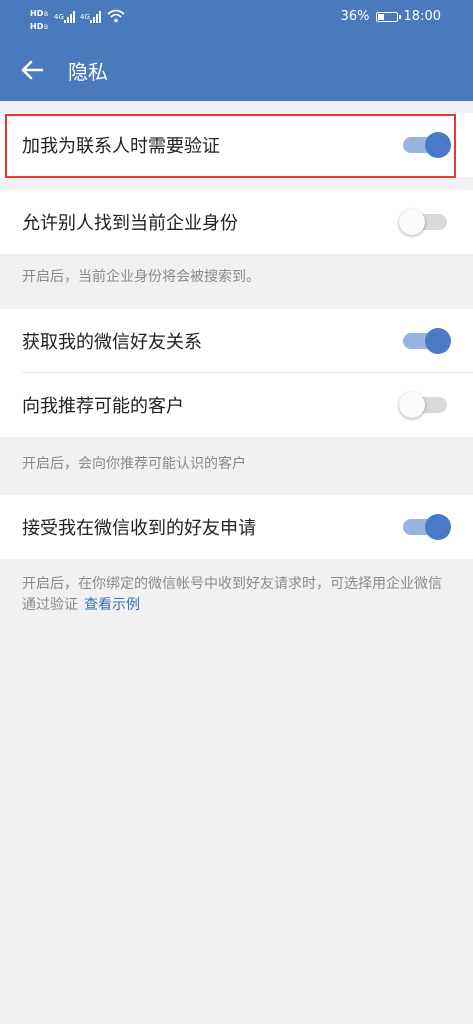 This screenshot has height=1024, width=473. Describe the element at coordinates (112, 605) in the screenshot. I see `view-example-link: 查看示例` at that location.